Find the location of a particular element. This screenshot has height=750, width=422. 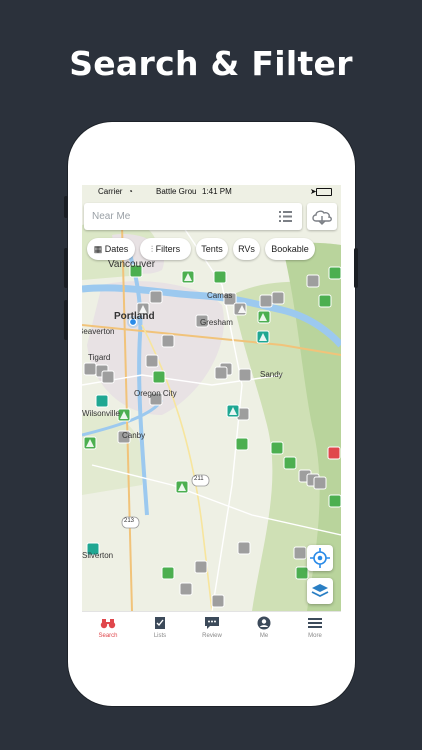

map-label-canby: Canby is located at coordinates (134, 435).